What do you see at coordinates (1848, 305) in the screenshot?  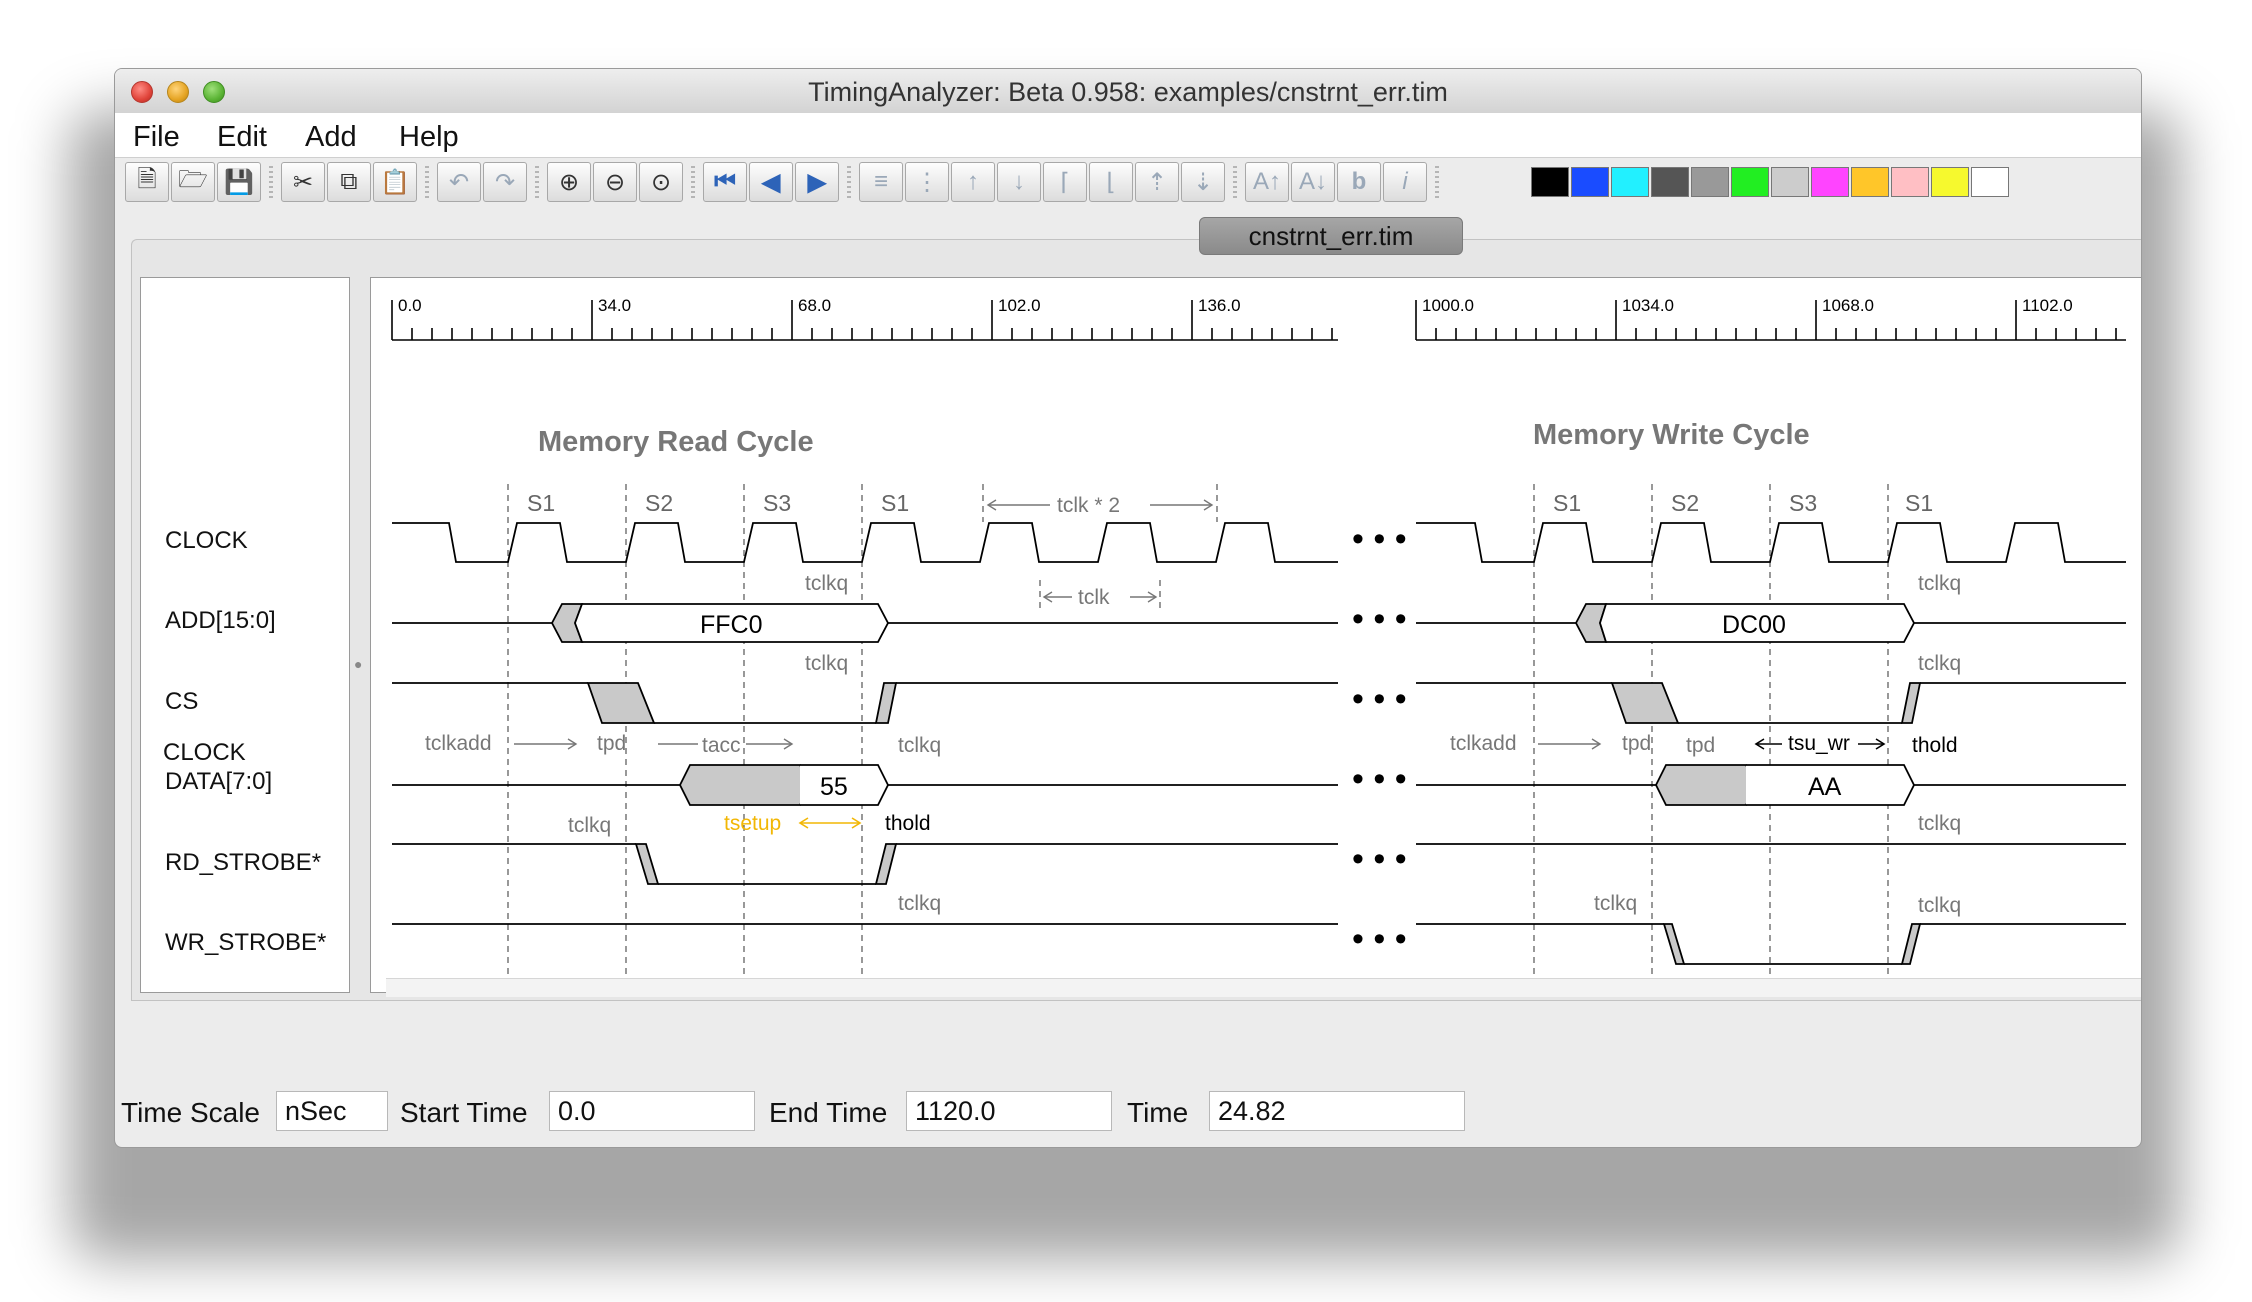 I see `ruler-label: 1068.0` at bounding box center [1848, 305].